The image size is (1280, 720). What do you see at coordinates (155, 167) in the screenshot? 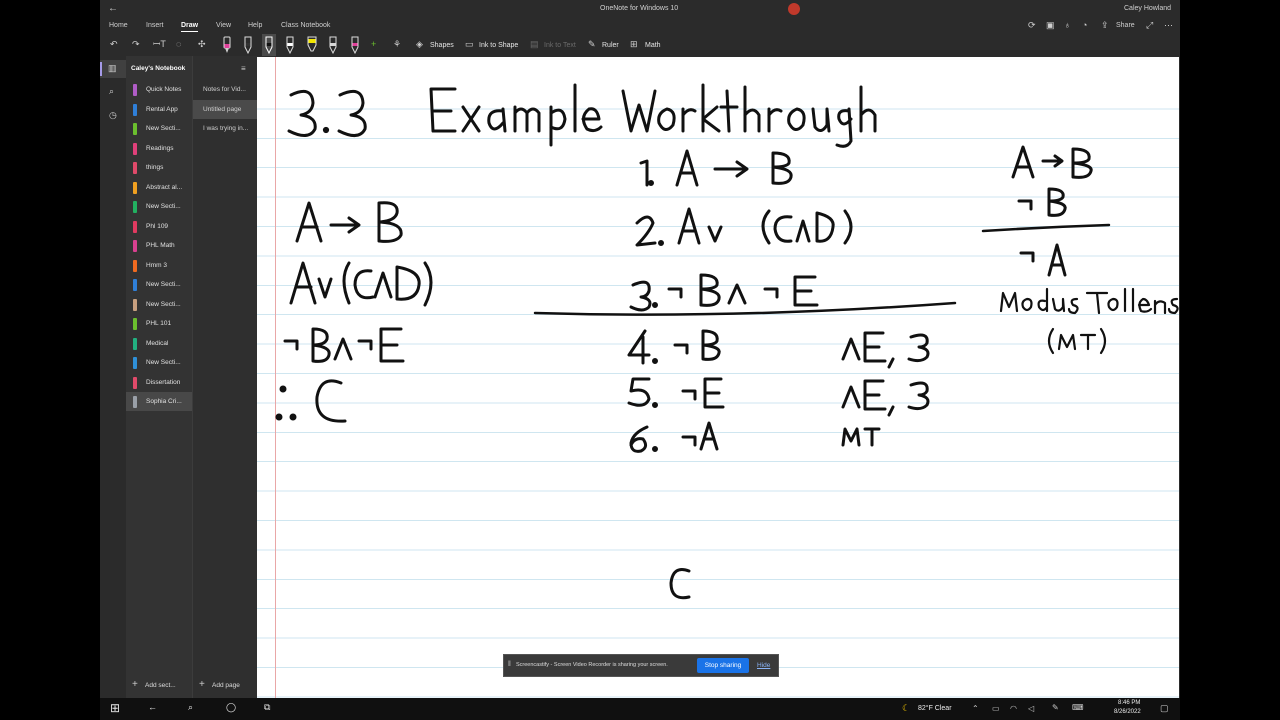
I see `section-label: things` at bounding box center [155, 167].